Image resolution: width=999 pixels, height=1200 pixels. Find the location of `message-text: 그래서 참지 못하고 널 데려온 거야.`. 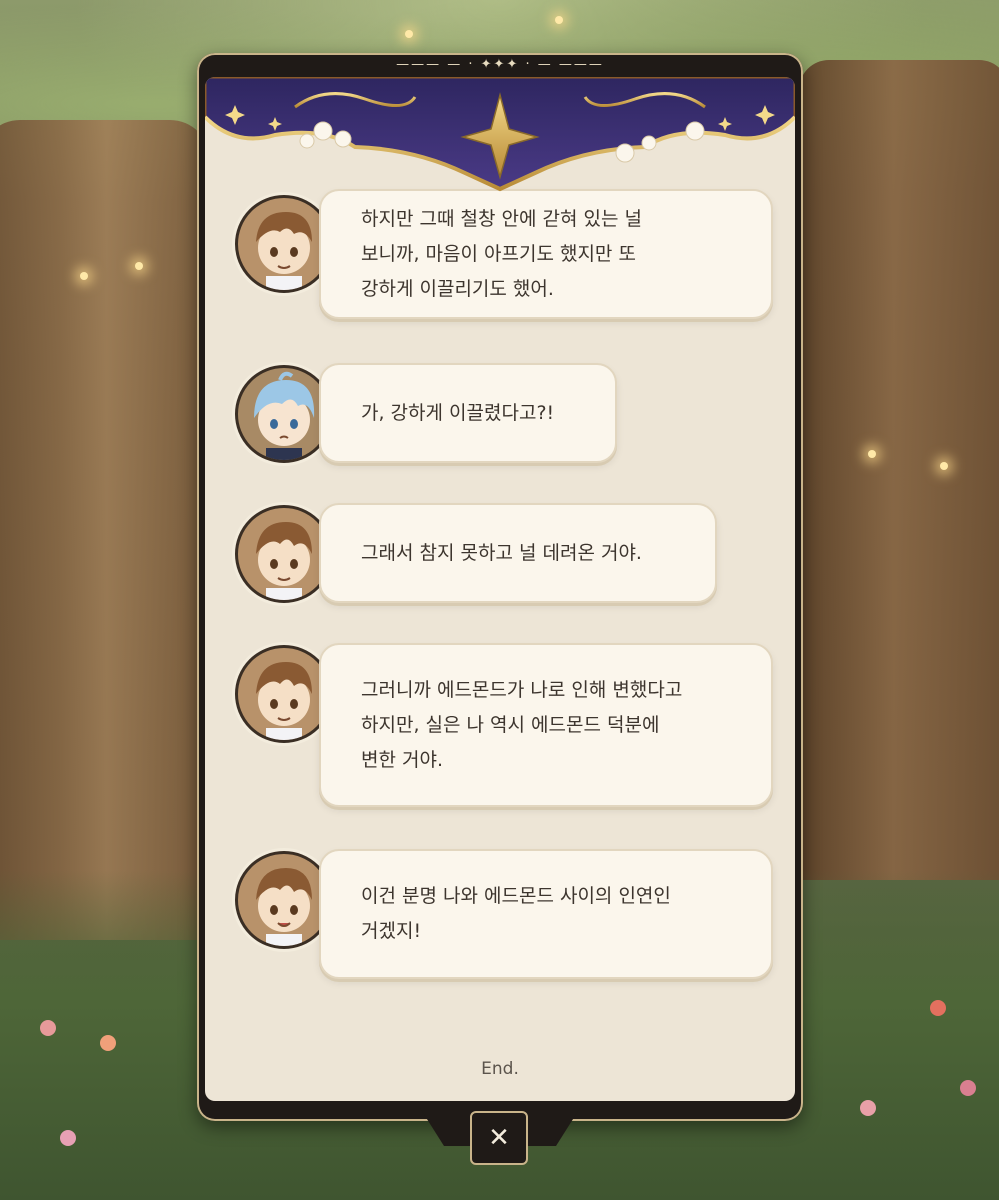

message-text: 그래서 참지 못하고 널 데려온 거야. is located at coordinates (501, 552).